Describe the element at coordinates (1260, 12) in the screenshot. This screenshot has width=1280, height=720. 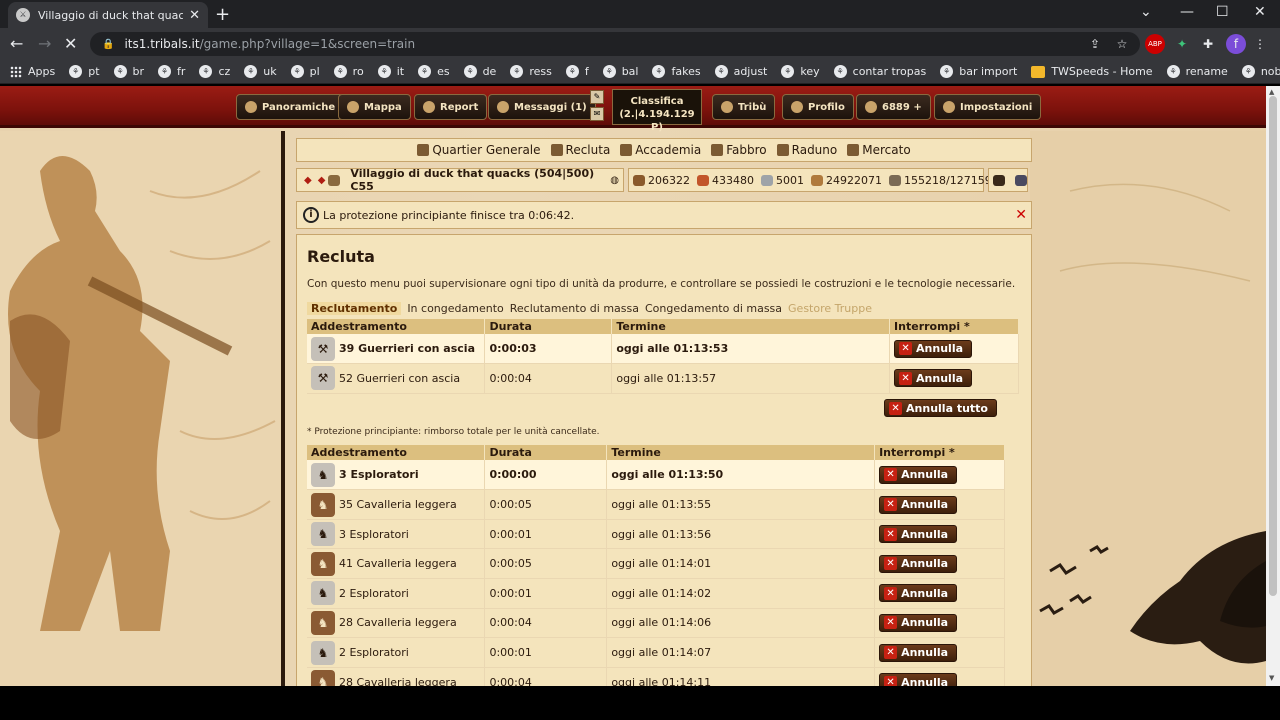
I see `close-window-icon: ✕` at that location.